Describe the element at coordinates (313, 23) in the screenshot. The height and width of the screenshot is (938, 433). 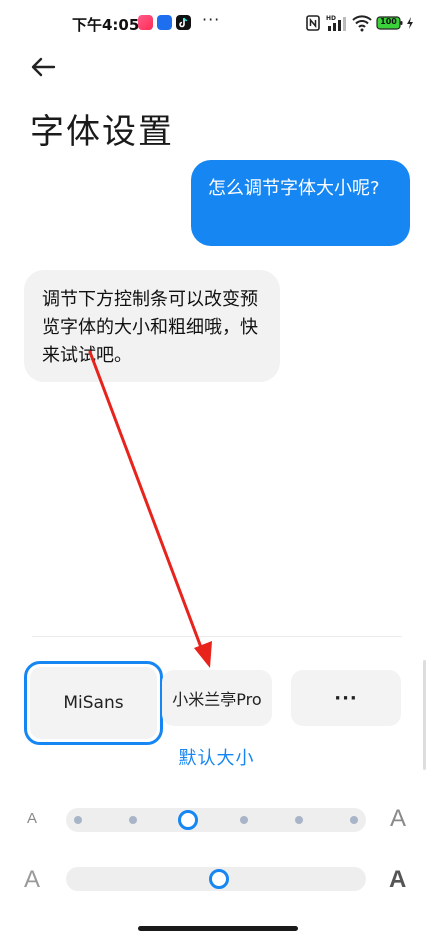
I see `nfc-icon` at that location.